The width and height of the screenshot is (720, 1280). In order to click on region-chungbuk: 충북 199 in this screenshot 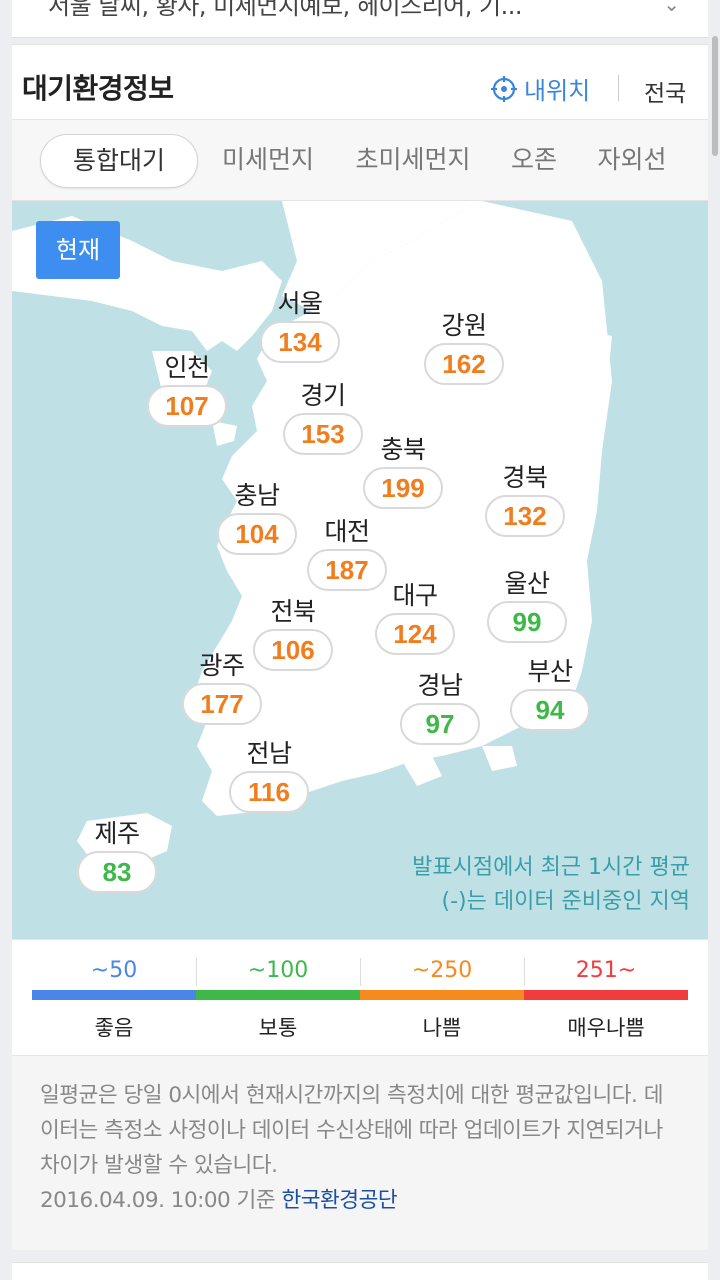, I will do `click(403, 472)`.